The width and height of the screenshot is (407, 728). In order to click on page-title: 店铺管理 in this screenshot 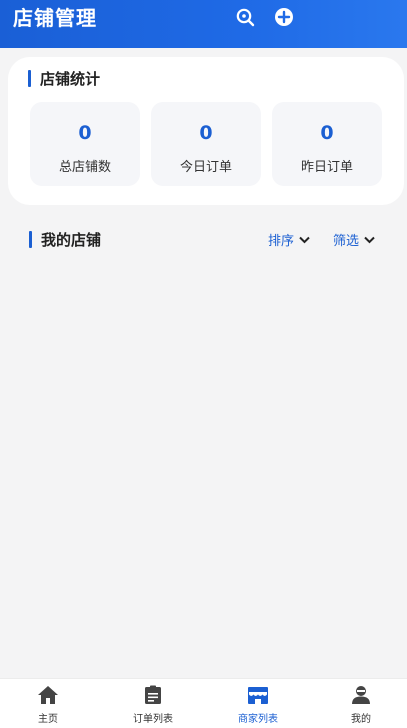, I will do `click(55, 18)`.